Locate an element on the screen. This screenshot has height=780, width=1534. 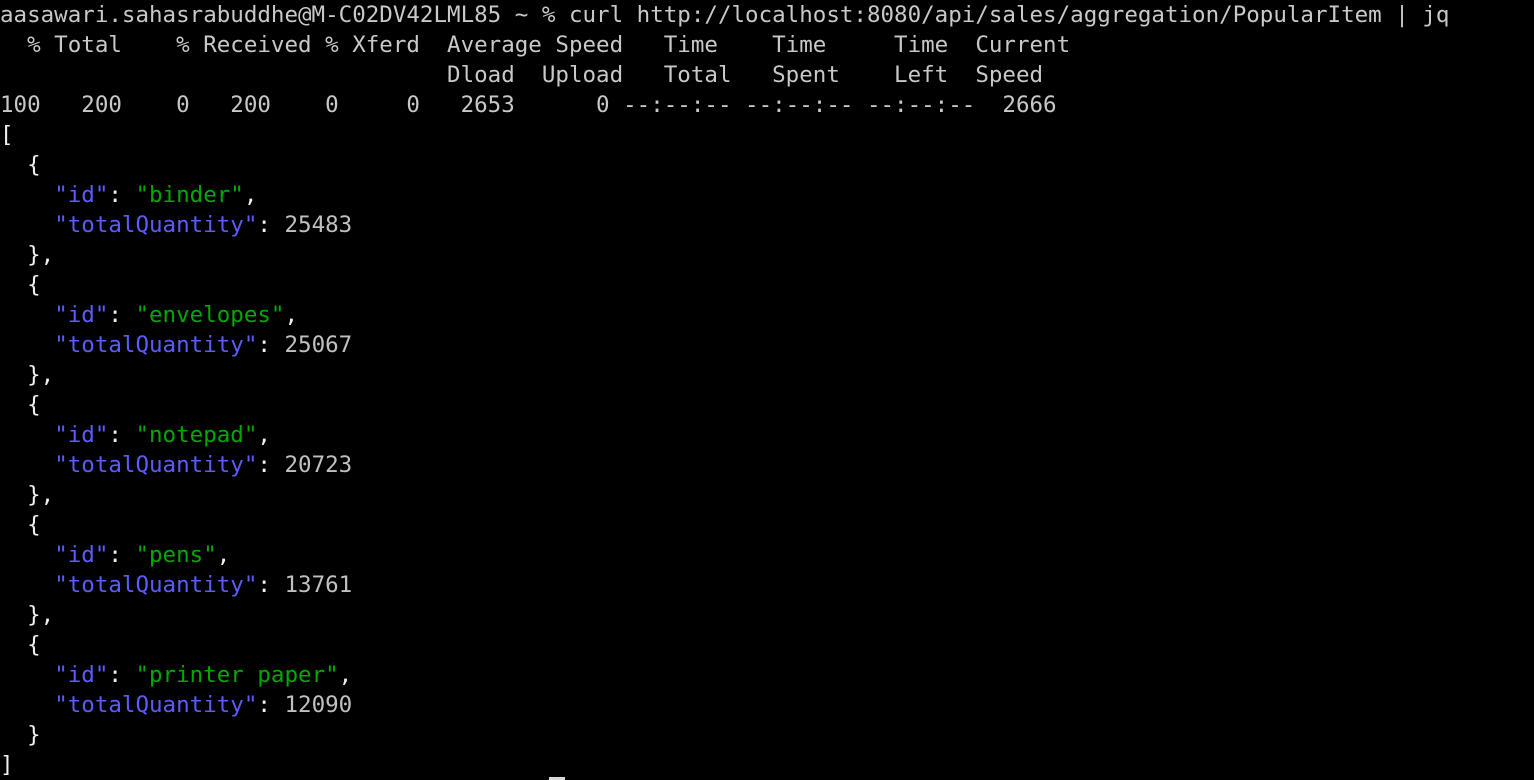
json-value-qty-1: 25067 is located at coordinates (318, 345).